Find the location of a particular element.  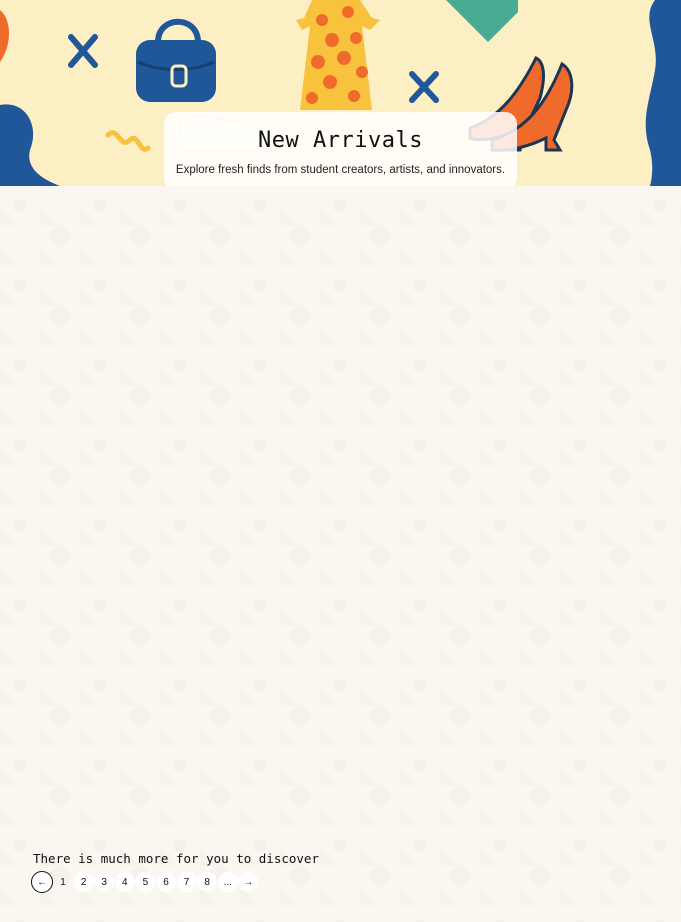

next-page-button: → is located at coordinates (248, 882).